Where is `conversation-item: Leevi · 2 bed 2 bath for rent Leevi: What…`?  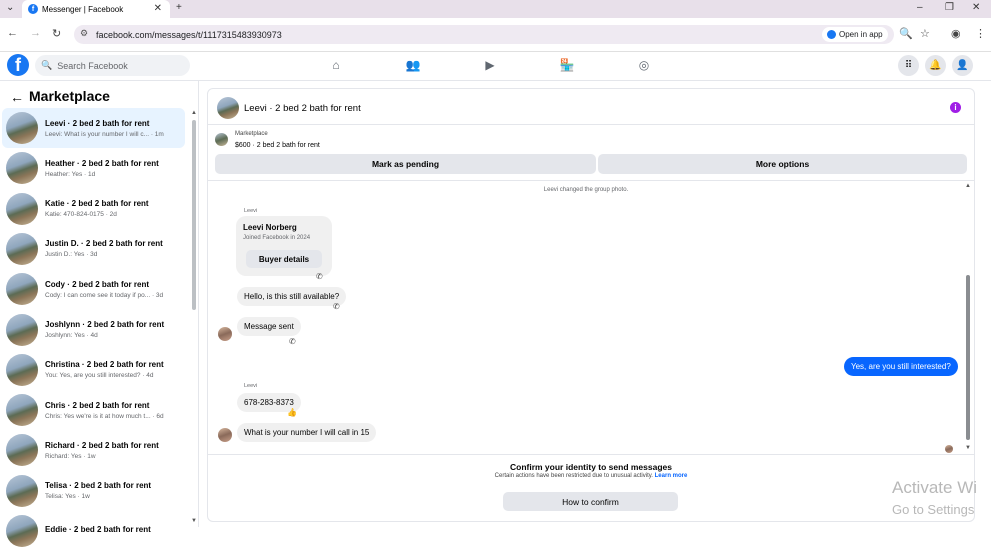
conversation-item: Leevi · 2 bed 2 bath for rent Leevi: What… is located at coordinates (93, 128).